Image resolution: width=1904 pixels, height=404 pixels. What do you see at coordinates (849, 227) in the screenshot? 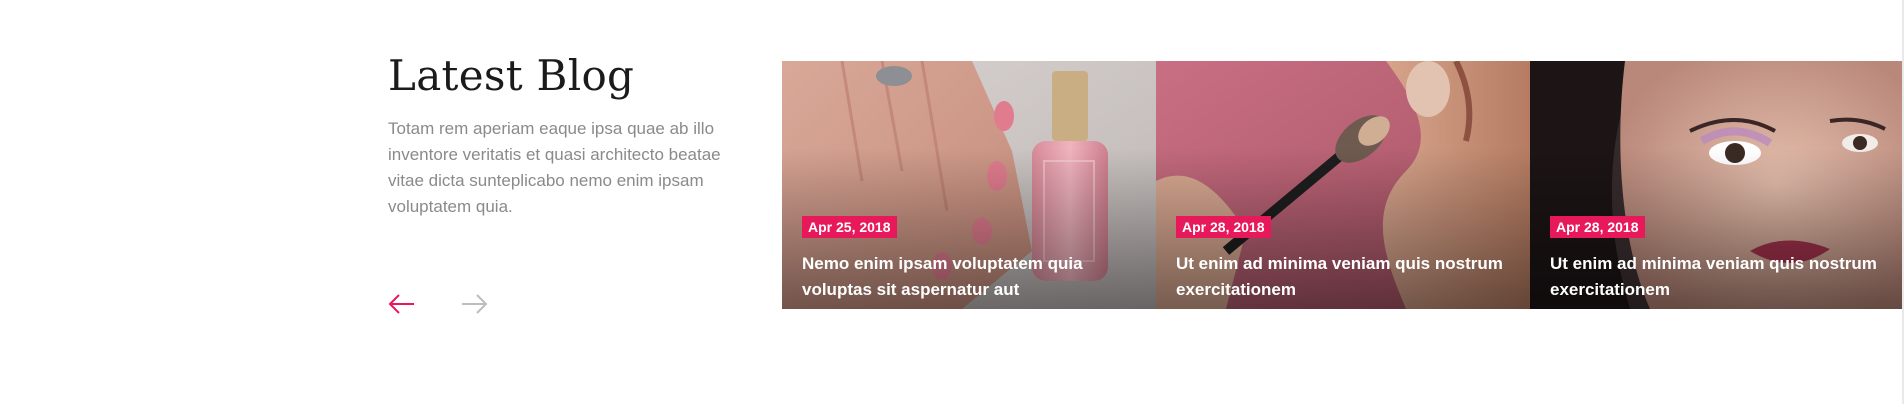
I see `post-date-badge: Apr 25, 2018` at bounding box center [849, 227].